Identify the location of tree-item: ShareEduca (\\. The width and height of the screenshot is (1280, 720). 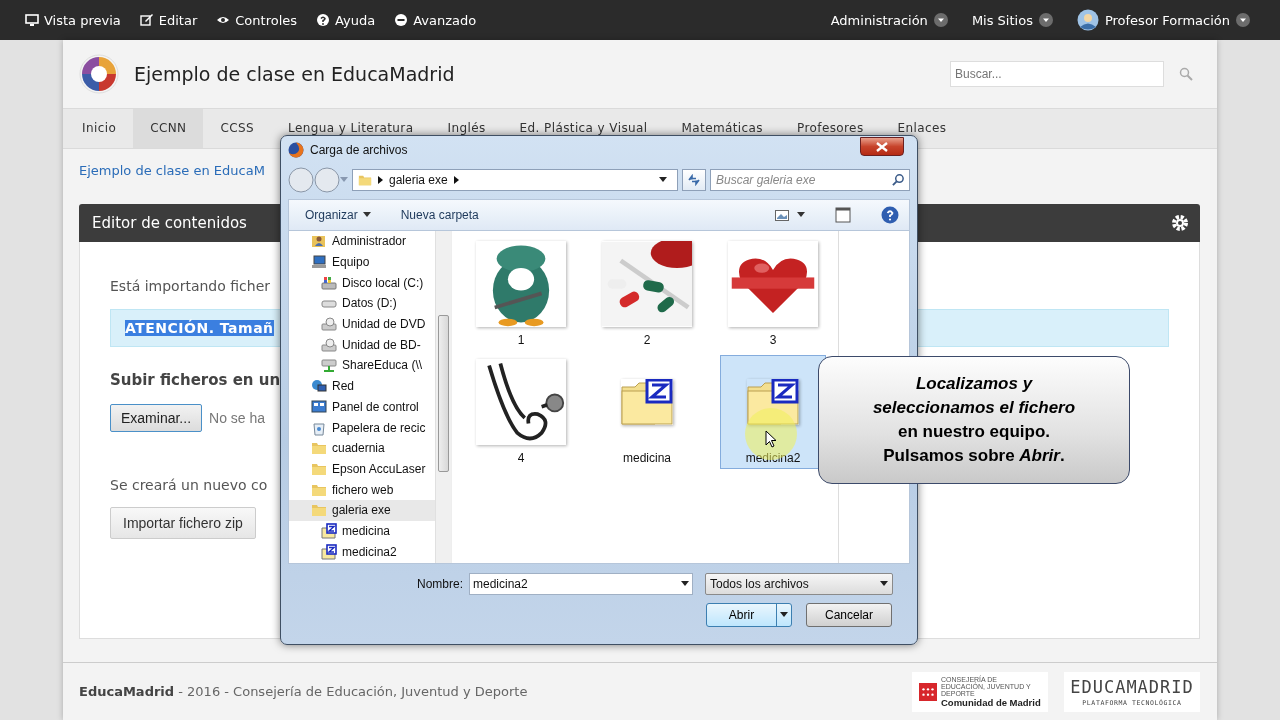
(362, 365).